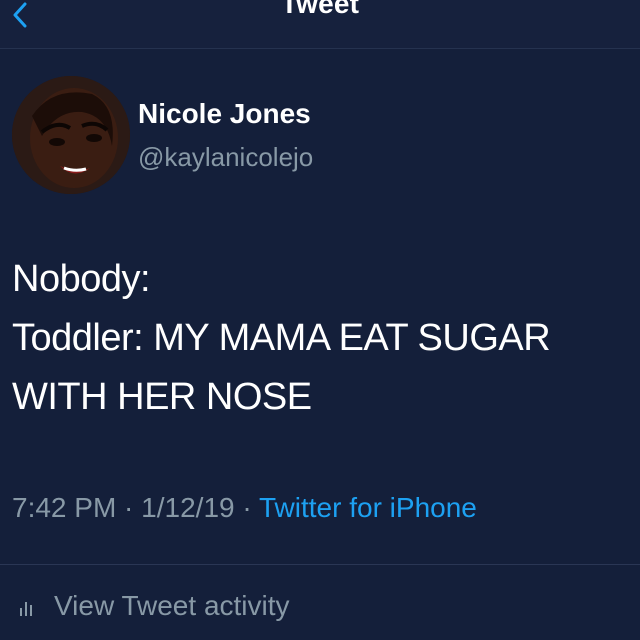  What do you see at coordinates (172, 605) in the screenshot?
I see `view-tweet-activity-label: View Tweet activity` at bounding box center [172, 605].